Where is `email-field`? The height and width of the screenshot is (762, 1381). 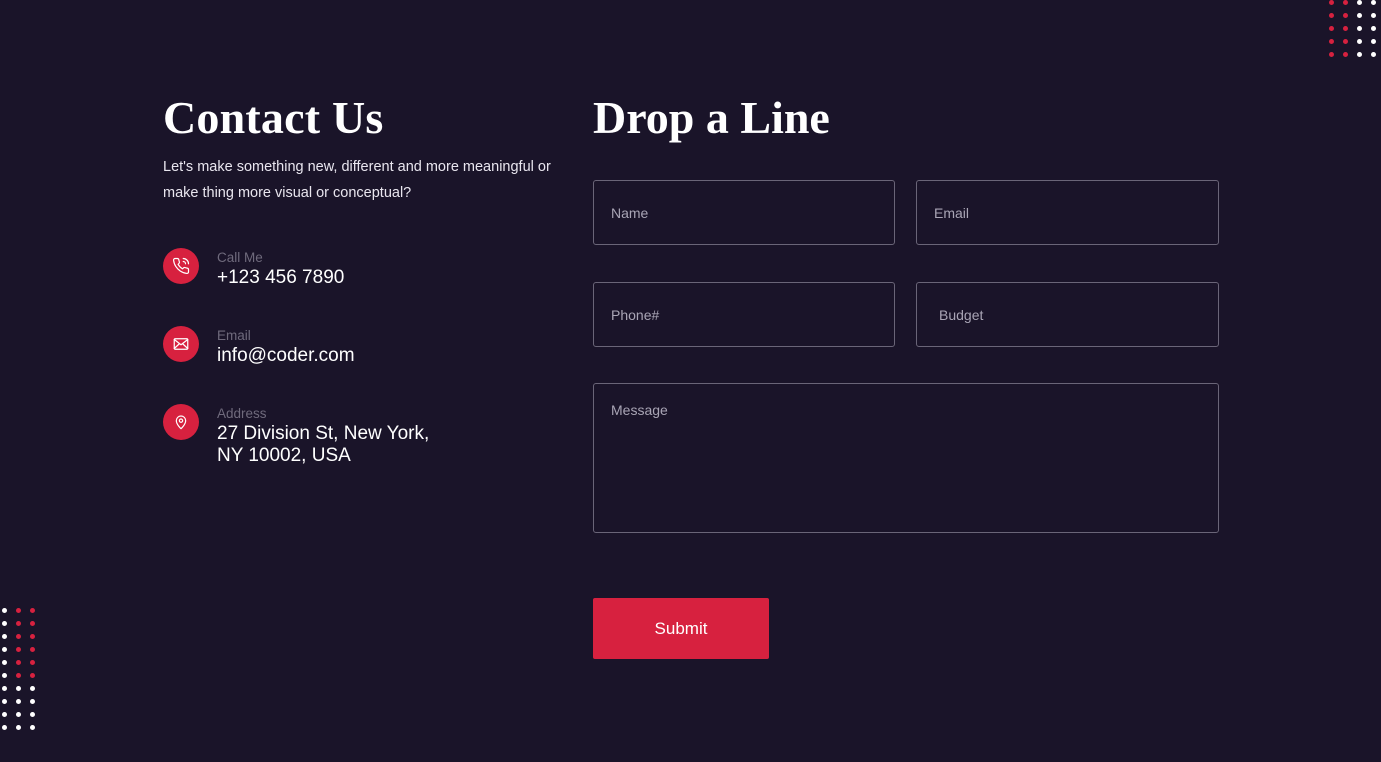 email-field is located at coordinates (1067, 212).